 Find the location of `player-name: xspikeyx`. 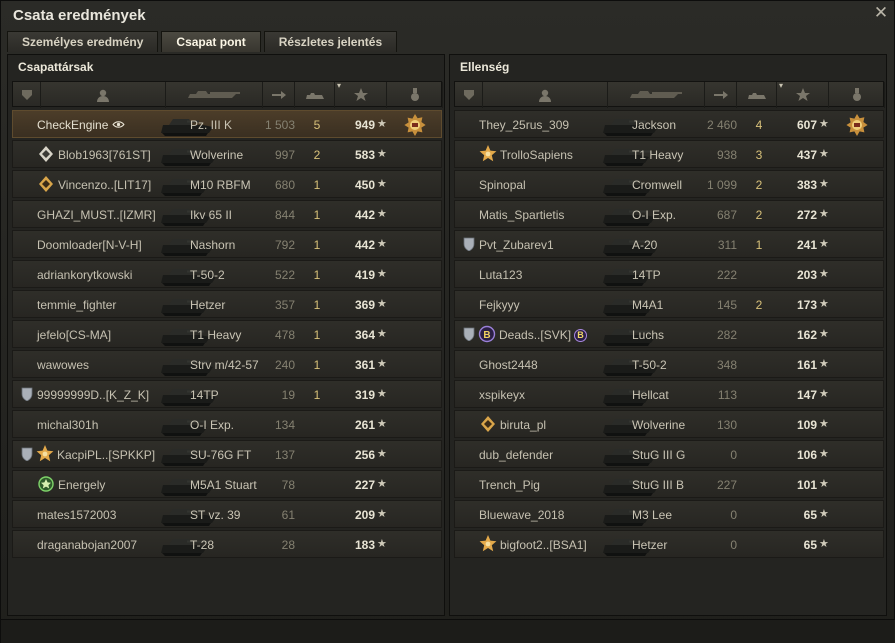

player-name: xspikeyx is located at coordinates (502, 395).